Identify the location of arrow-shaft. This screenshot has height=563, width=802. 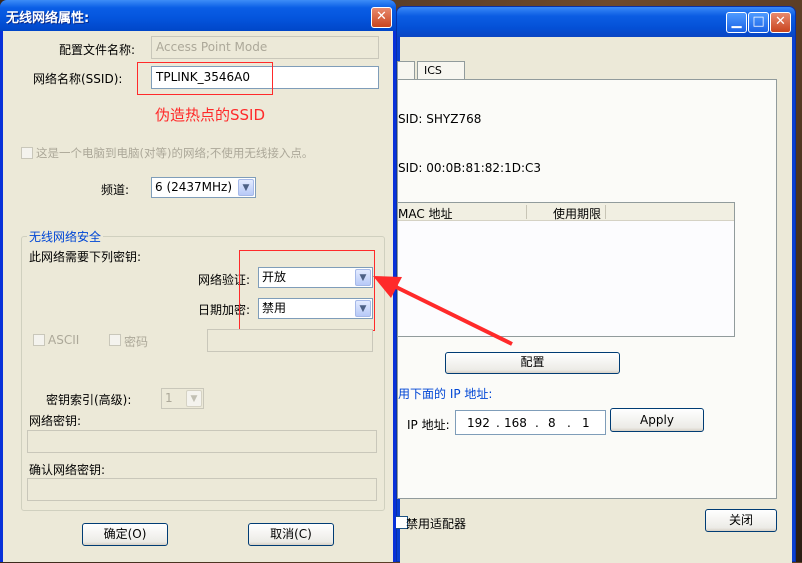
(454, 315).